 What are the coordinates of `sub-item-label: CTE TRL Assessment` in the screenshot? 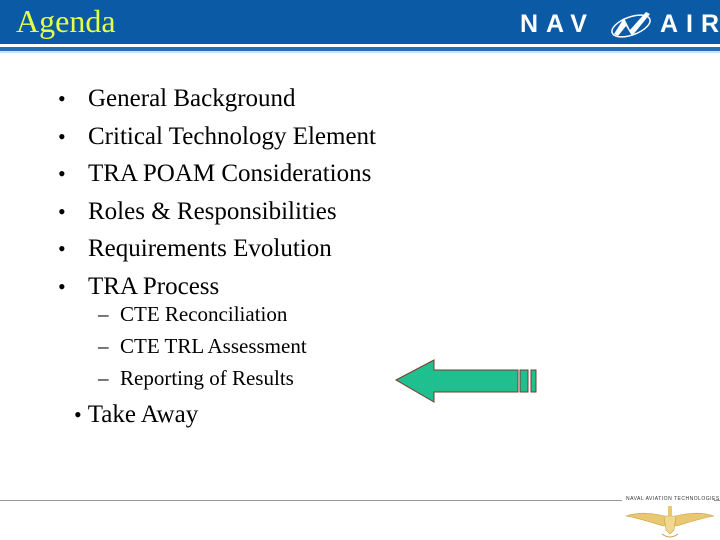 It's located at (213, 346).